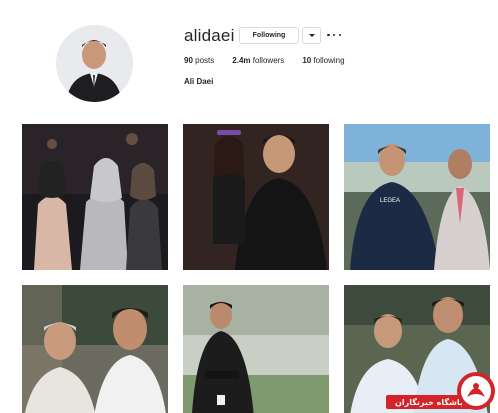  I want to click on follow-options-button, so click(311, 35).